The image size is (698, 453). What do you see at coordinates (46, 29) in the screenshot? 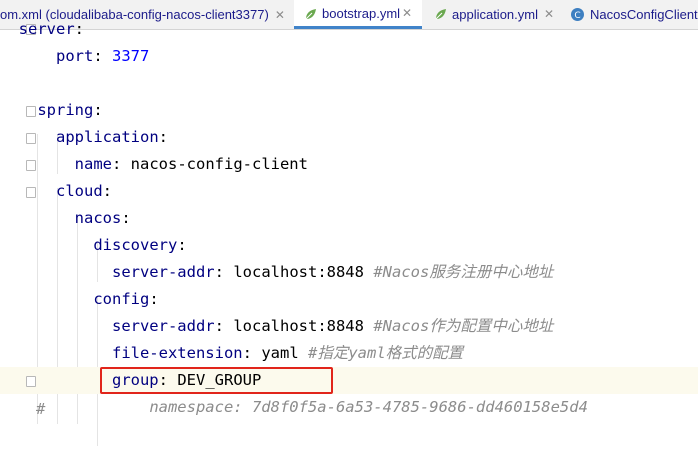
I see `yaml-key: server` at bounding box center [46, 29].